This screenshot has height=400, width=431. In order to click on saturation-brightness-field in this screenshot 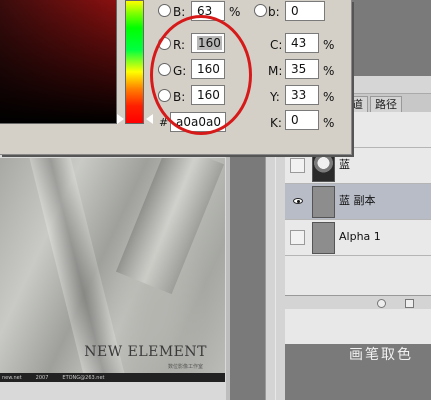, I will do `click(58, 62)`.